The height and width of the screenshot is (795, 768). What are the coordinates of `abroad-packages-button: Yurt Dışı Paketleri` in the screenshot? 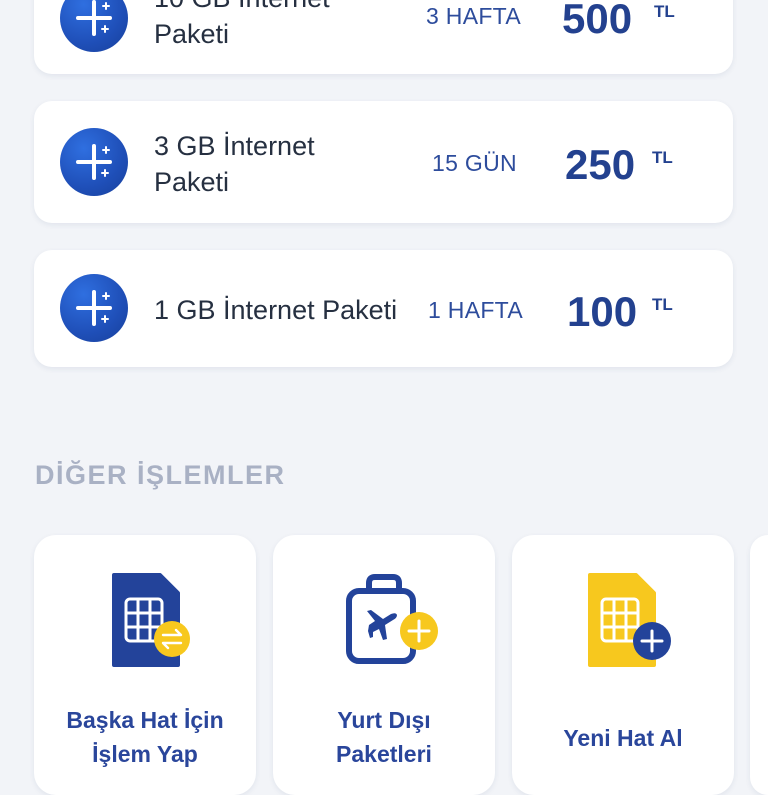 It's located at (384, 665).